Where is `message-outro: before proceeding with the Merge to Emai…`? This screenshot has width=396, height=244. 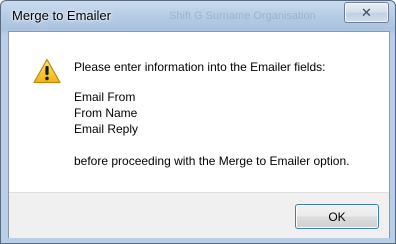 message-outro: before proceeding with the Merge to Emai… is located at coordinates (212, 161).